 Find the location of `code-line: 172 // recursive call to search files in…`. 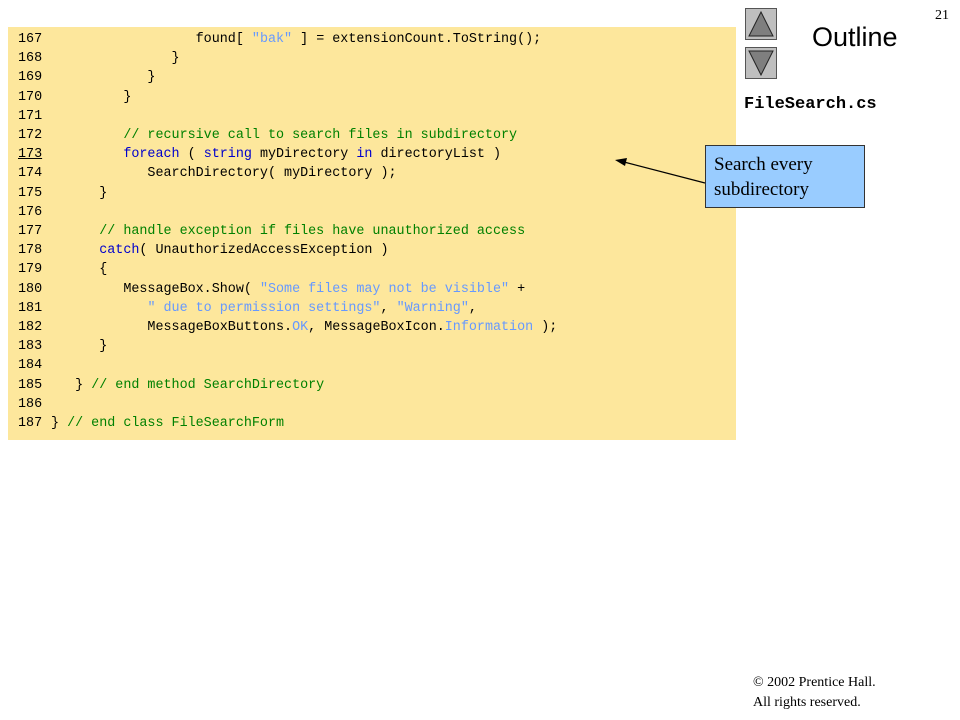

code-line: 172 // recursive call to search files in… is located at coordinates (267, 135).